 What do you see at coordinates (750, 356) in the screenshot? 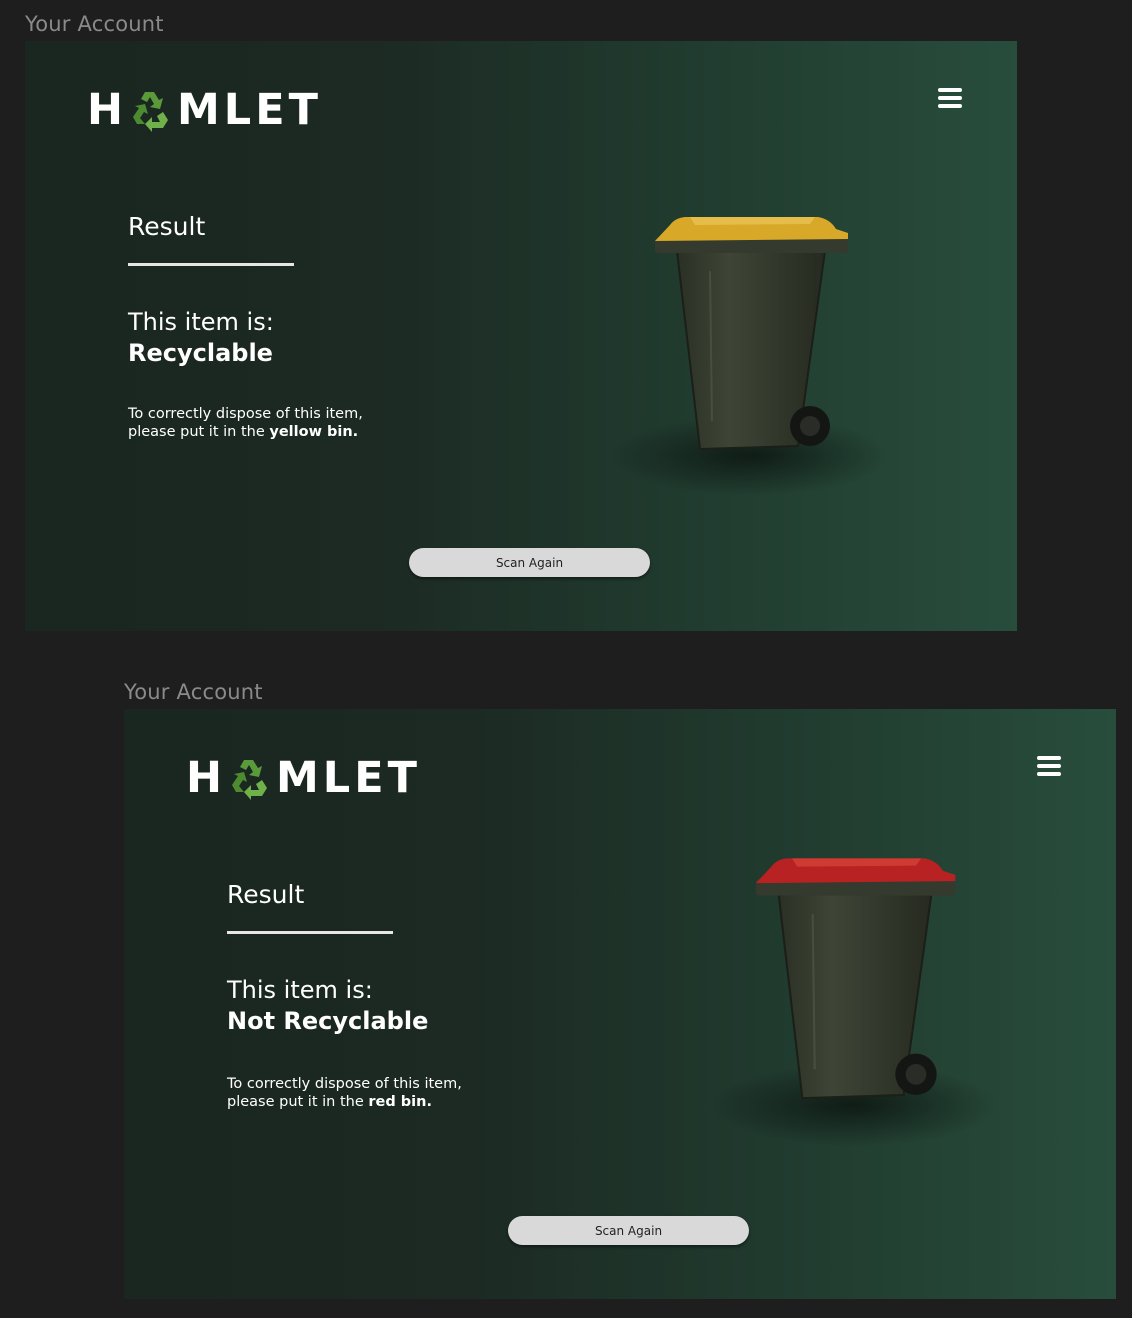
I see `yellow-wheelie-bin-image` at bounding box center [750, 356].